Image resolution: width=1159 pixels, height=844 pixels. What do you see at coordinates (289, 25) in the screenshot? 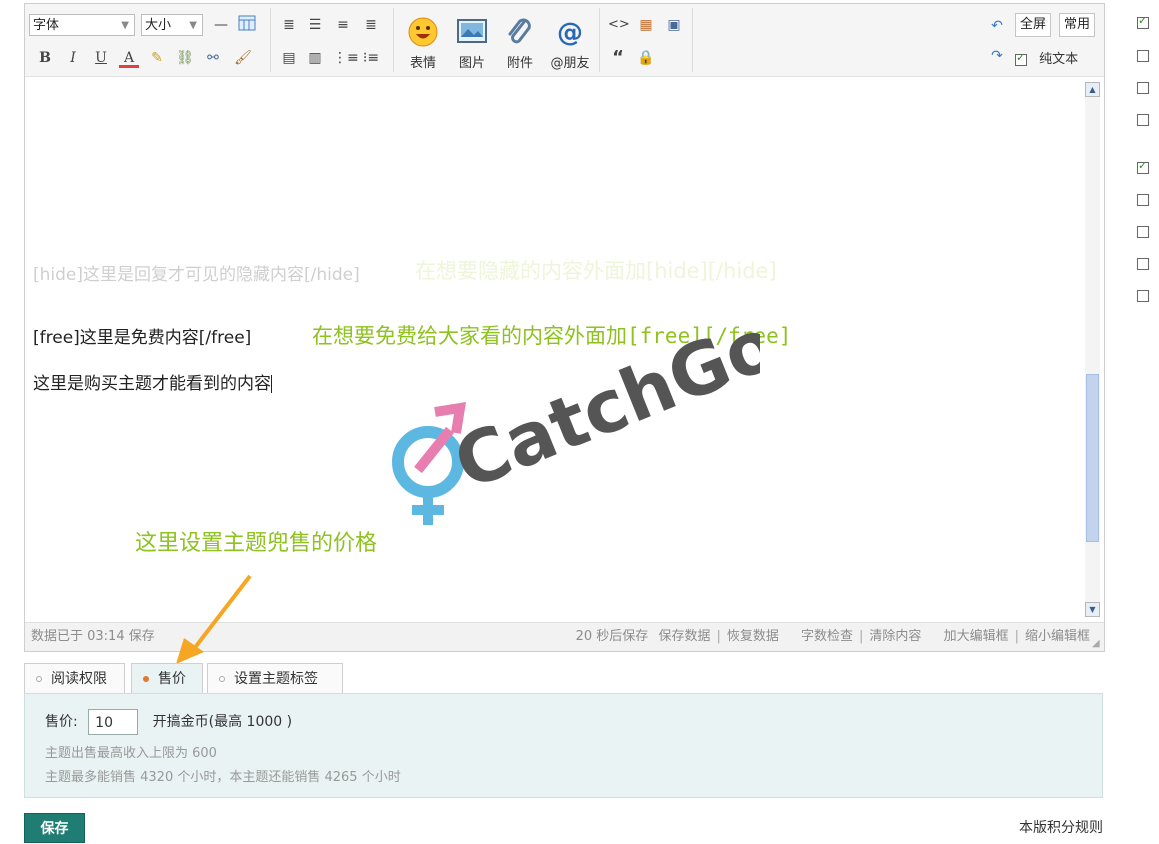
I see `align-justify-icon: ≣` at bounding box center [289, 25].